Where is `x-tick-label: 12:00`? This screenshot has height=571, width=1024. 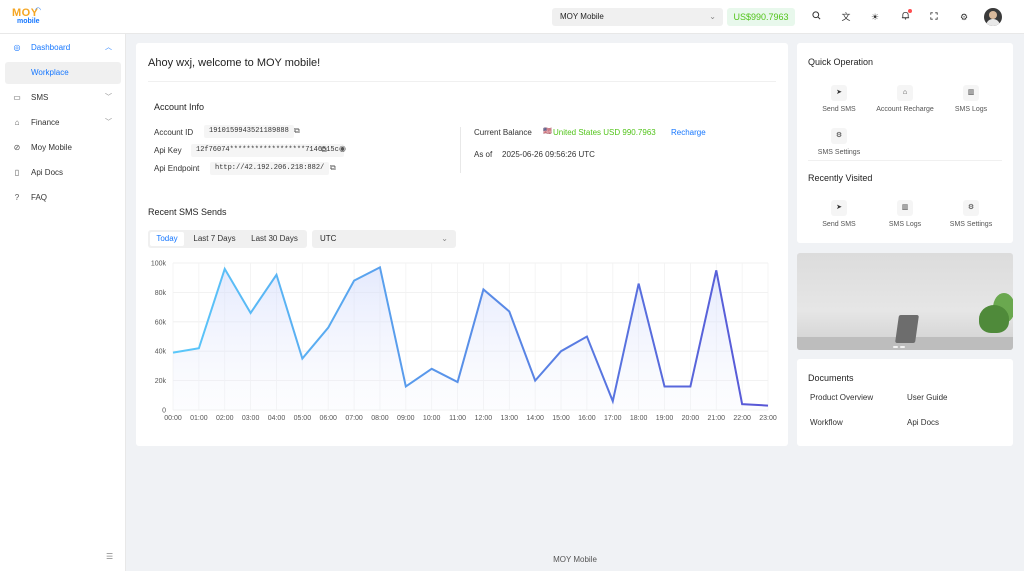
x-tick-label: 12:00 is located at coordinates (484, 418).